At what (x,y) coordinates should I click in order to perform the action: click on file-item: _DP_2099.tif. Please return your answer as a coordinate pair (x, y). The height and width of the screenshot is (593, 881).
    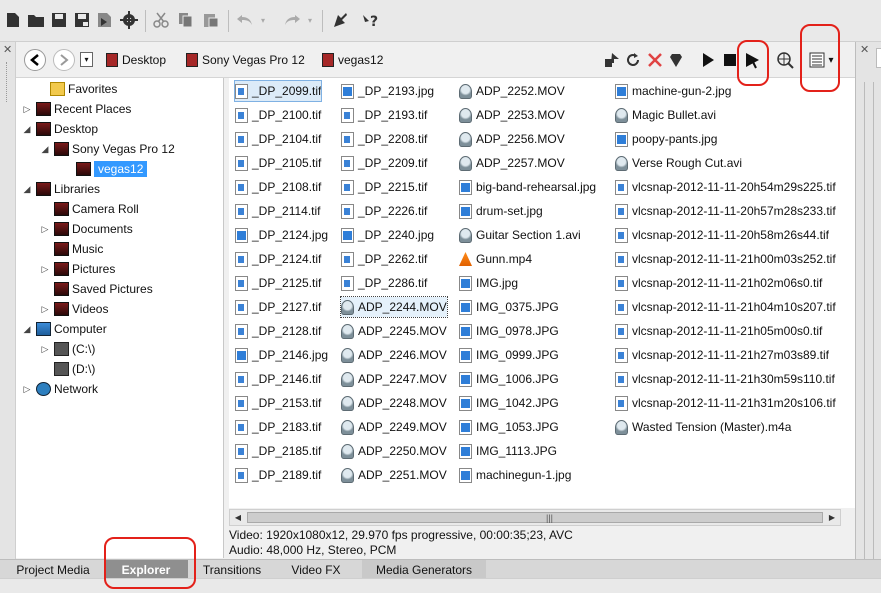
    Looking at the image, I should click on (278, 91).